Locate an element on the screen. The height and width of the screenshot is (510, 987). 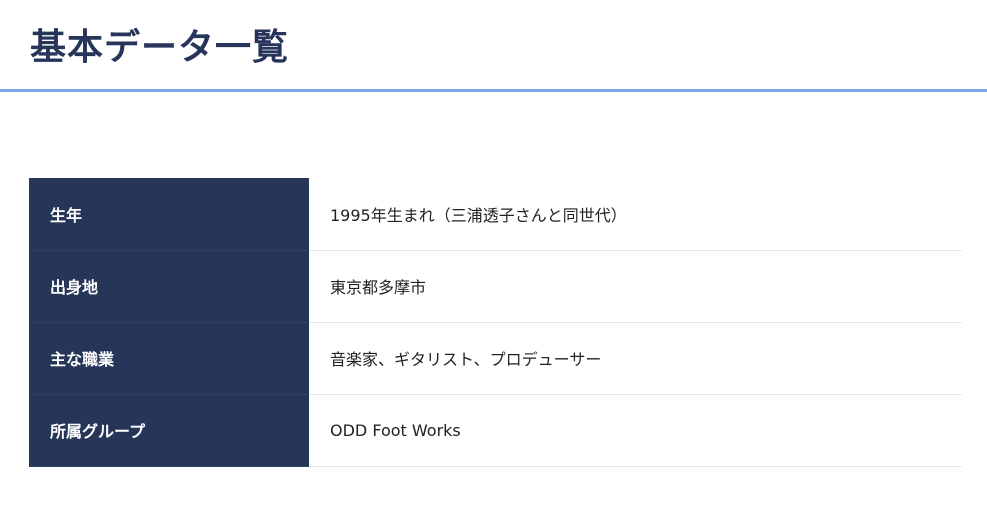
table-row-group: 所属グループ ODD Foot Works is located at coordinates (495, 430).